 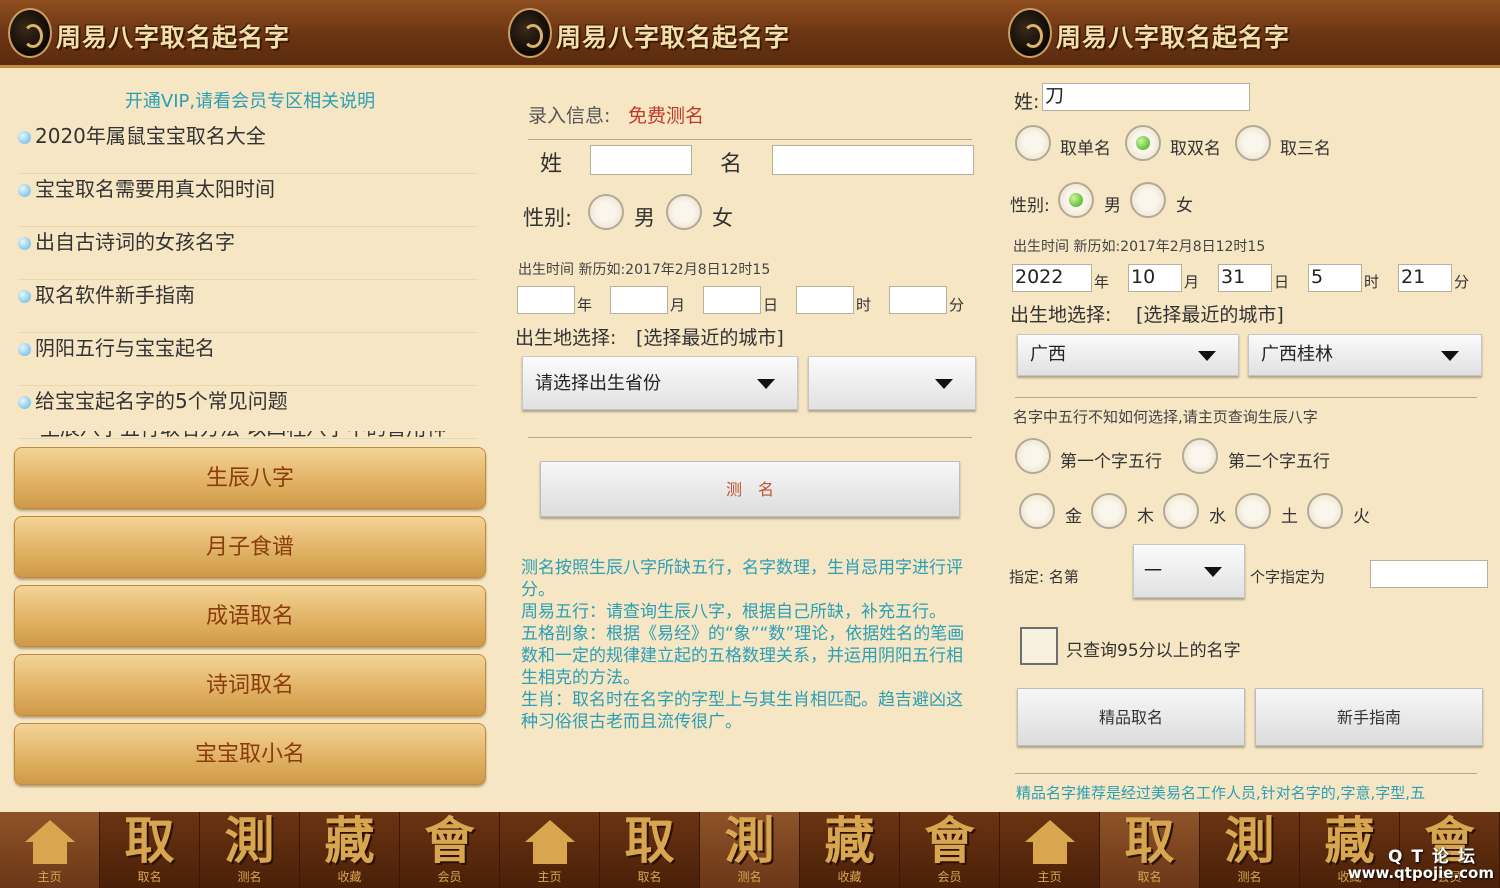 I want to click on city-select-value: 广西桂林, so click(x=1297, y=354).